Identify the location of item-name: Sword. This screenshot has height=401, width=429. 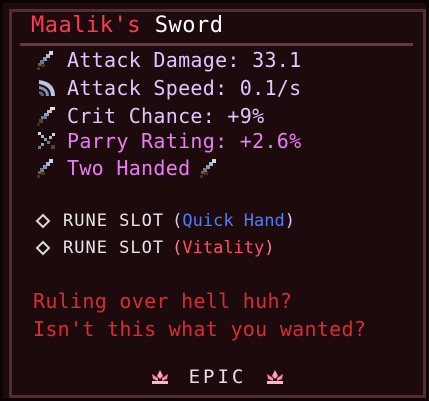
(189, 25).